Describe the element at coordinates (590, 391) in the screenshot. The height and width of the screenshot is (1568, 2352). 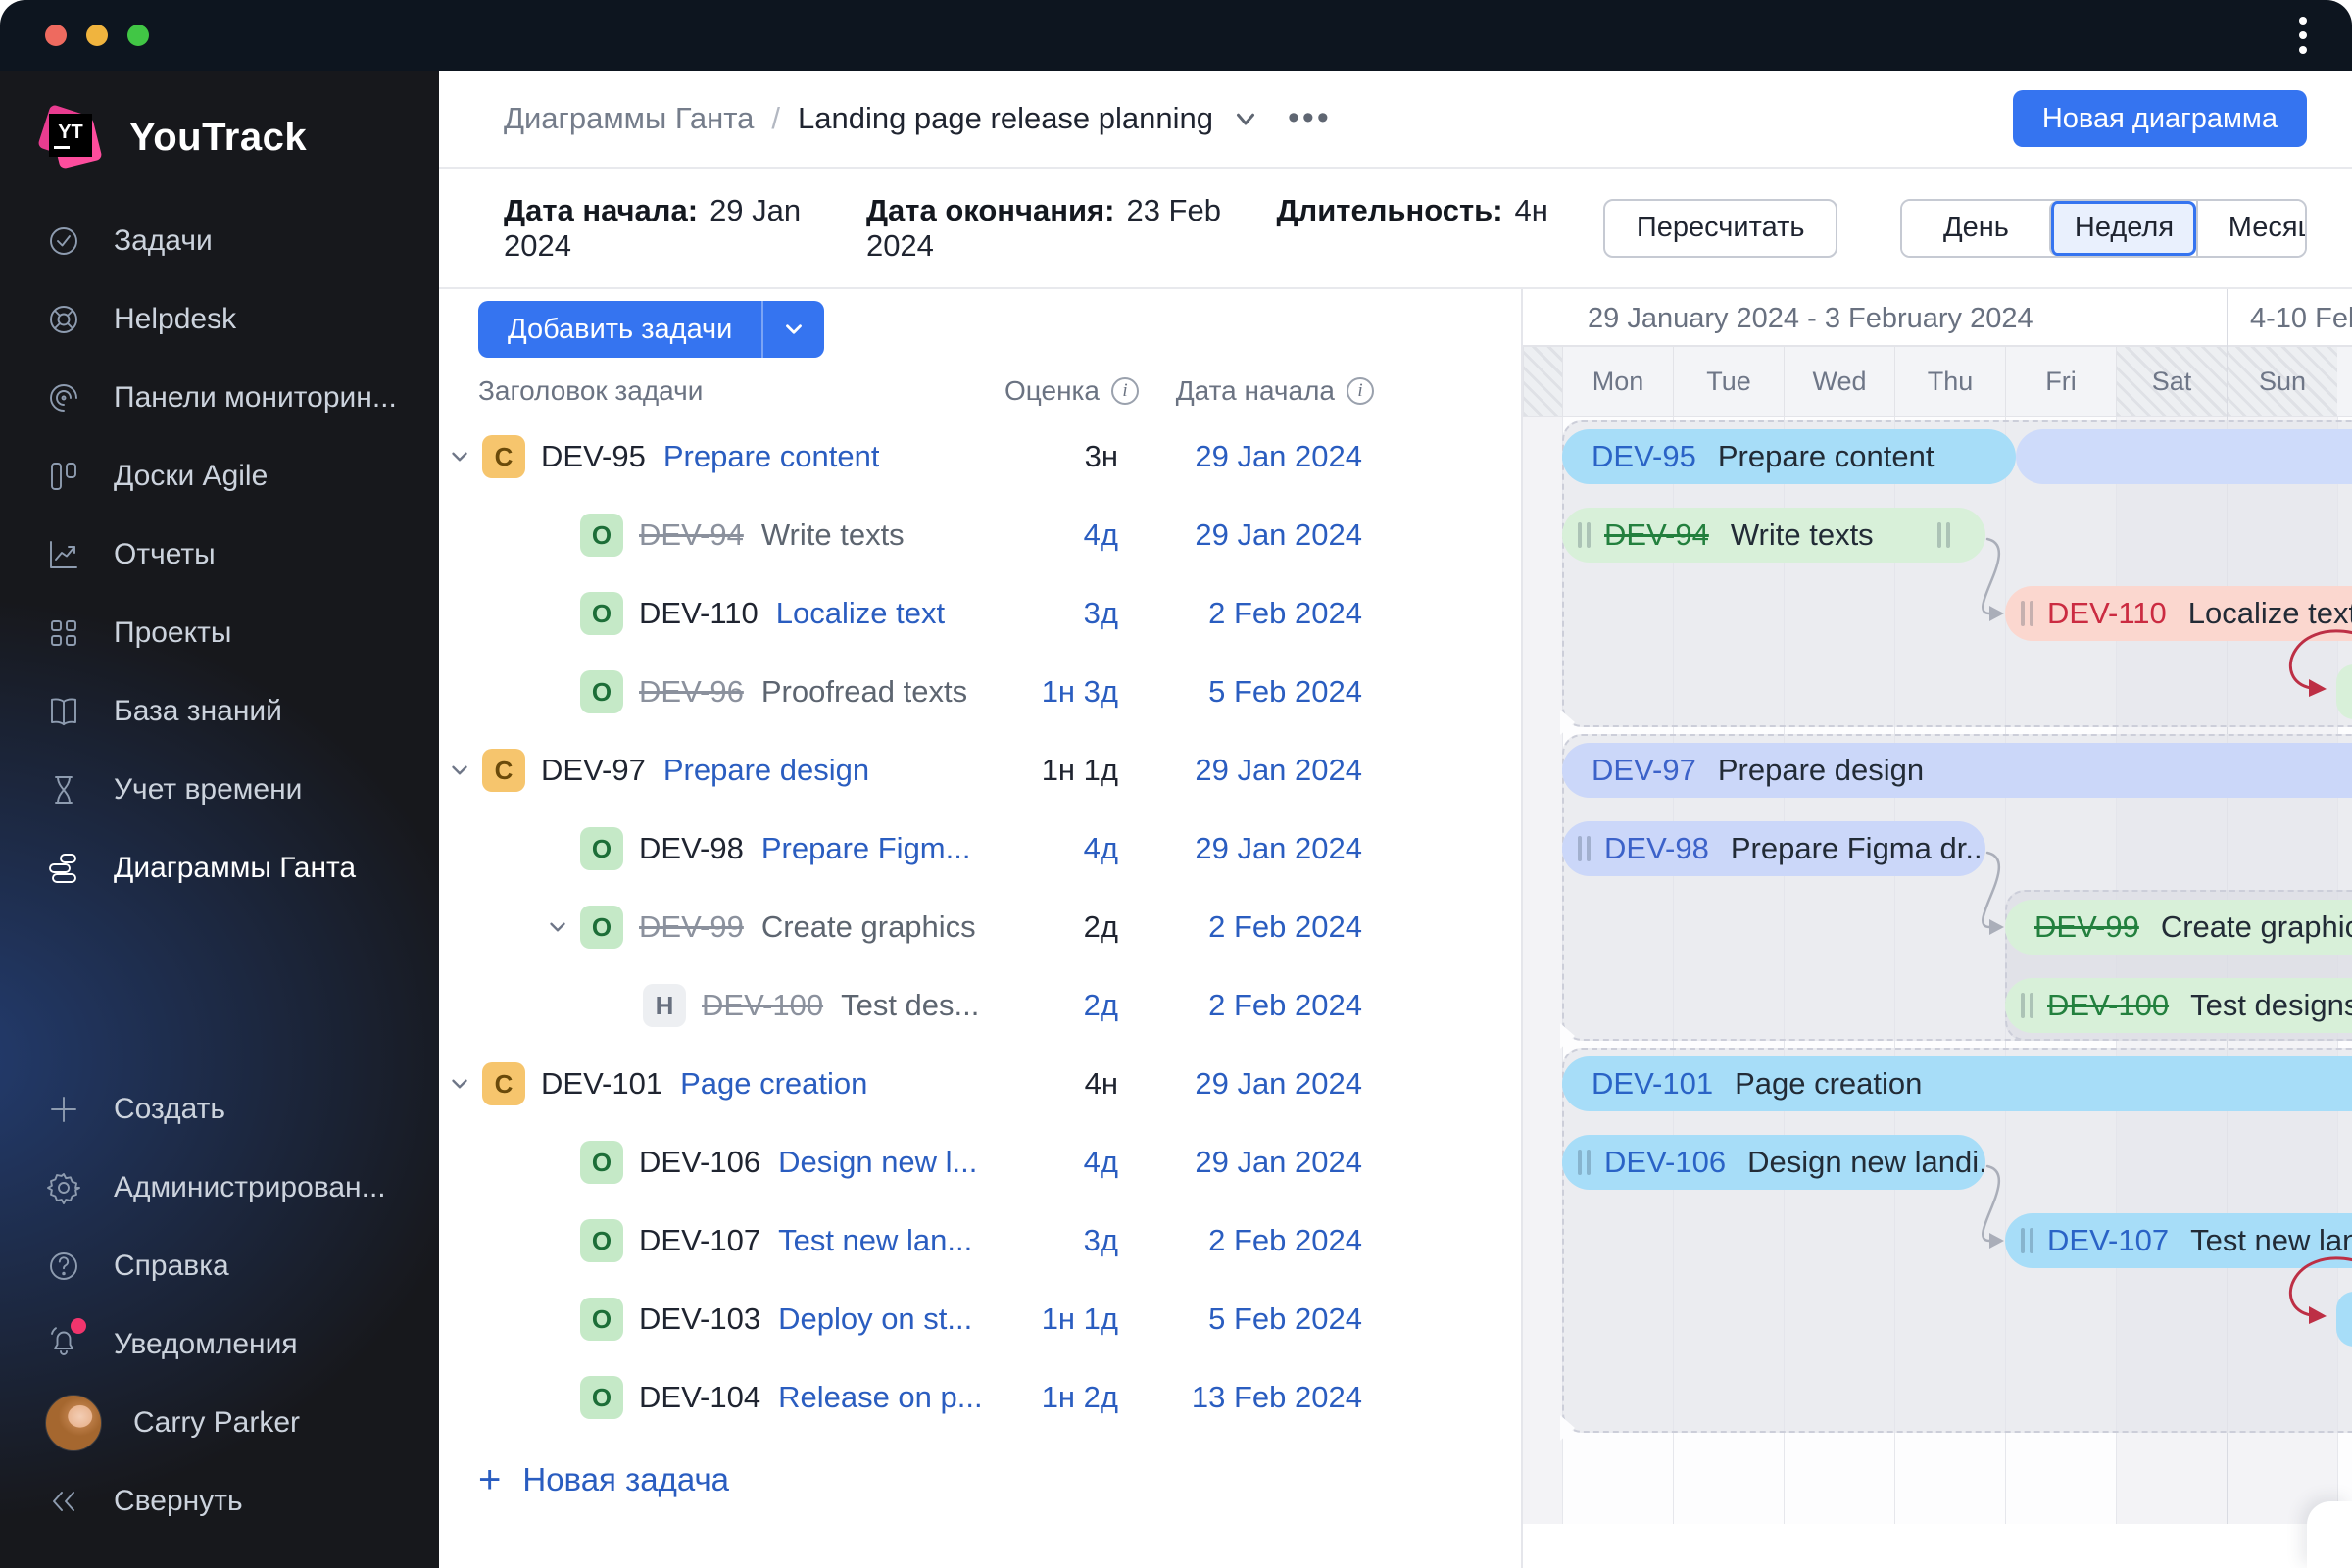
I see `column-header-title: Заголовок задачи` at that location.